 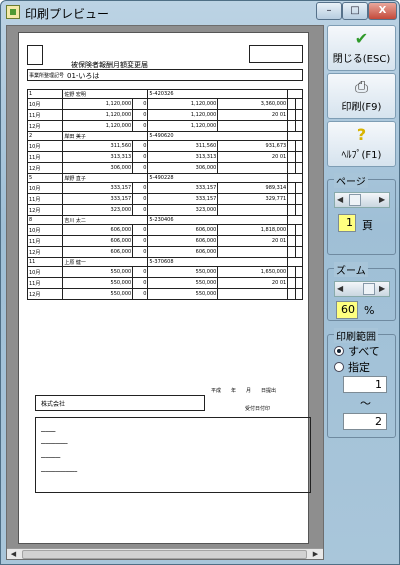 I want to click on title-bar: 印刷プレビュー – □ X, so click(x=200, y=12).